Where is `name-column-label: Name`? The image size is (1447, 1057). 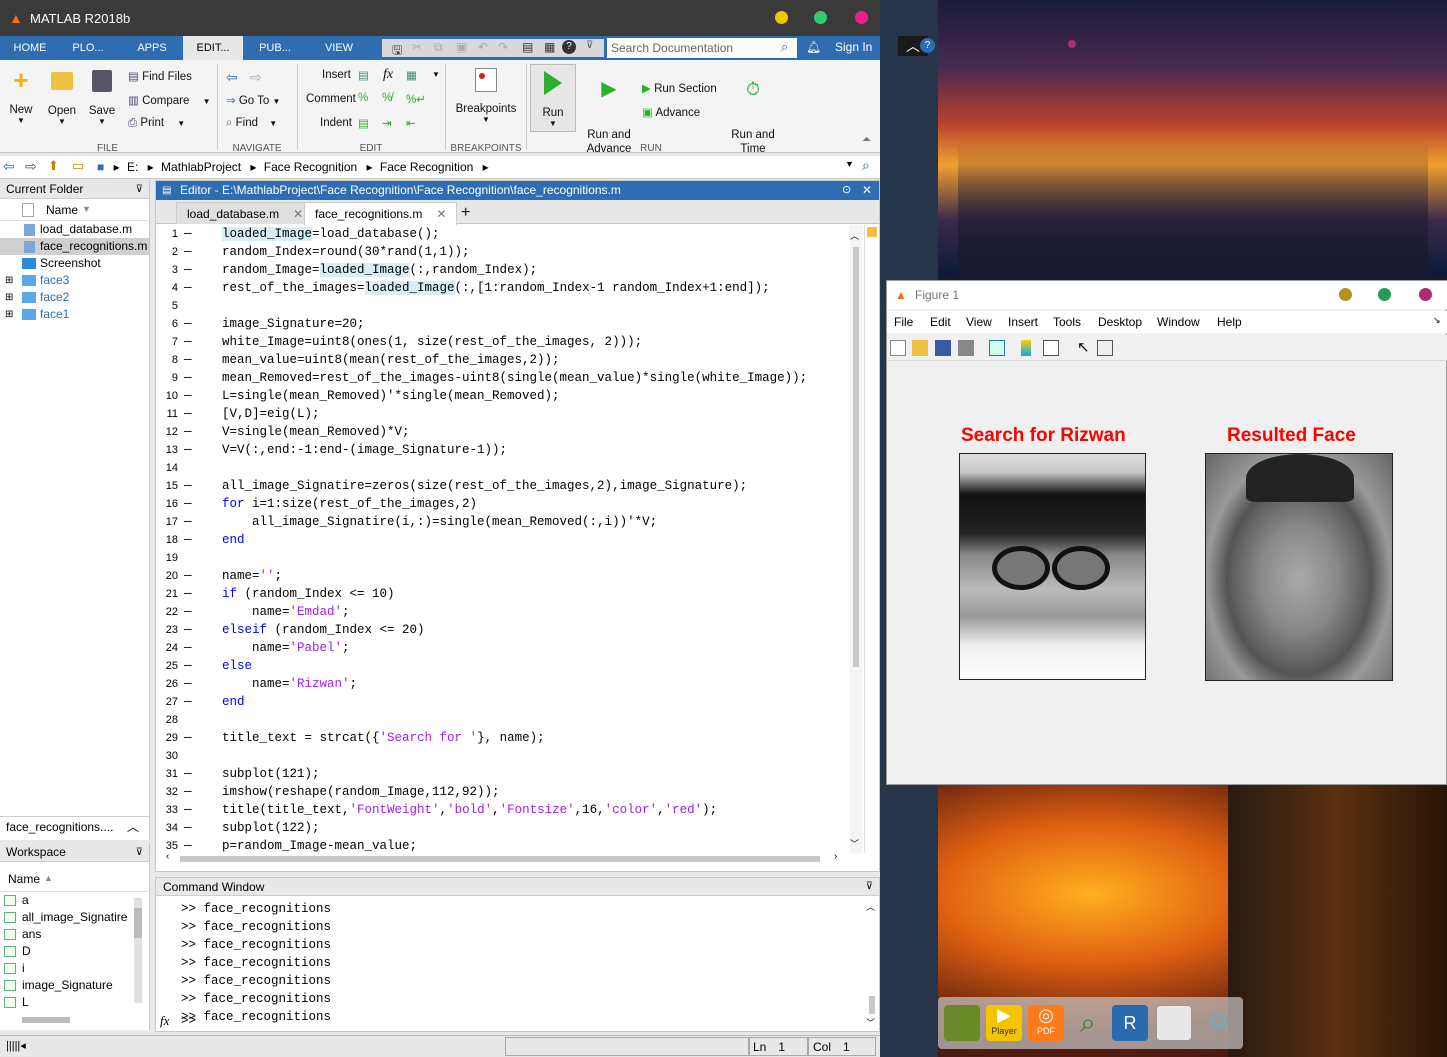 name-column-label: Name is located at coordinates (24, 879).